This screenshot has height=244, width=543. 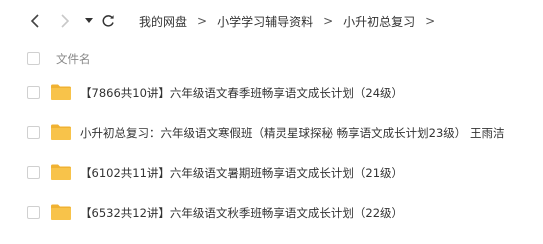 I want to click on forward-button, so click(x=65, y=21).